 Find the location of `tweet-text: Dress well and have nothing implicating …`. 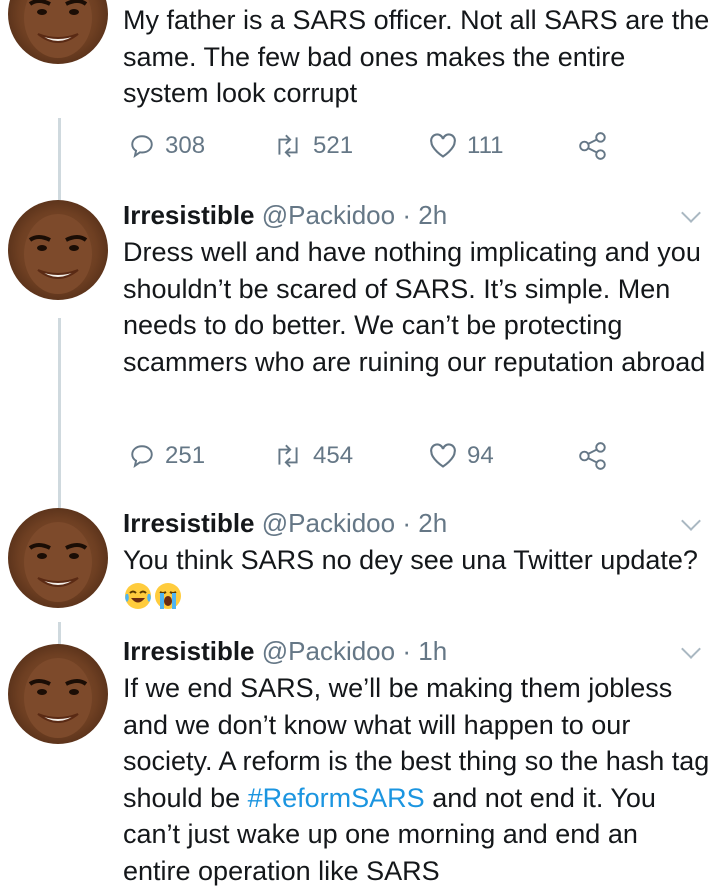

tweet-text: Dress well and have nothing implicating … is located at coordinates (414, 307).